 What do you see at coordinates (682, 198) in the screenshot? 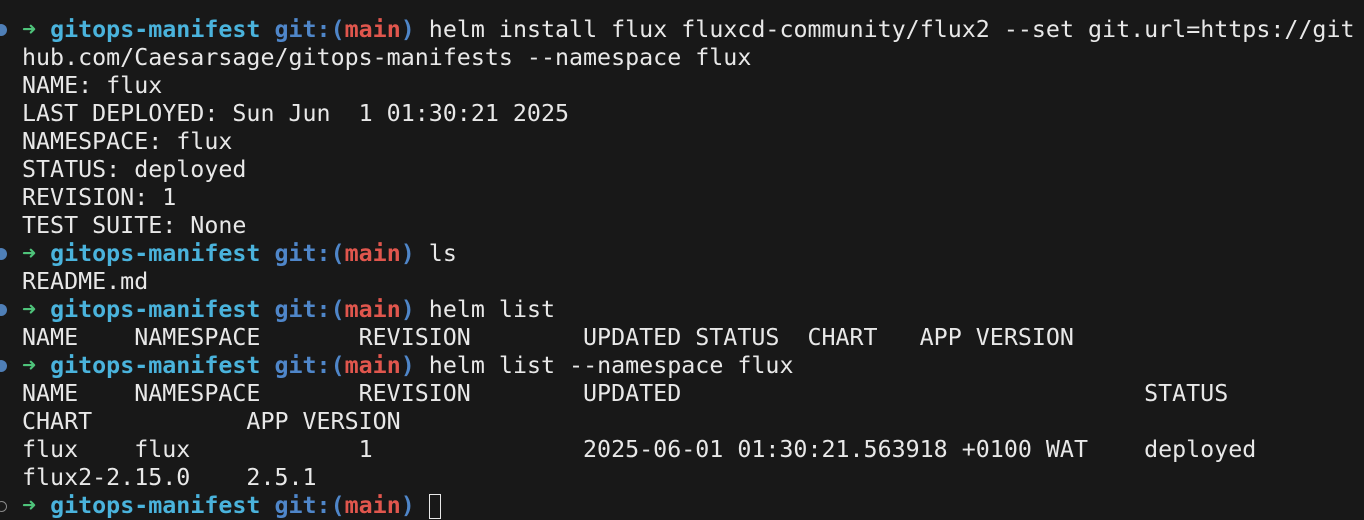
I see `output-line: REVISION: 1` at bounding box center [682, 198].